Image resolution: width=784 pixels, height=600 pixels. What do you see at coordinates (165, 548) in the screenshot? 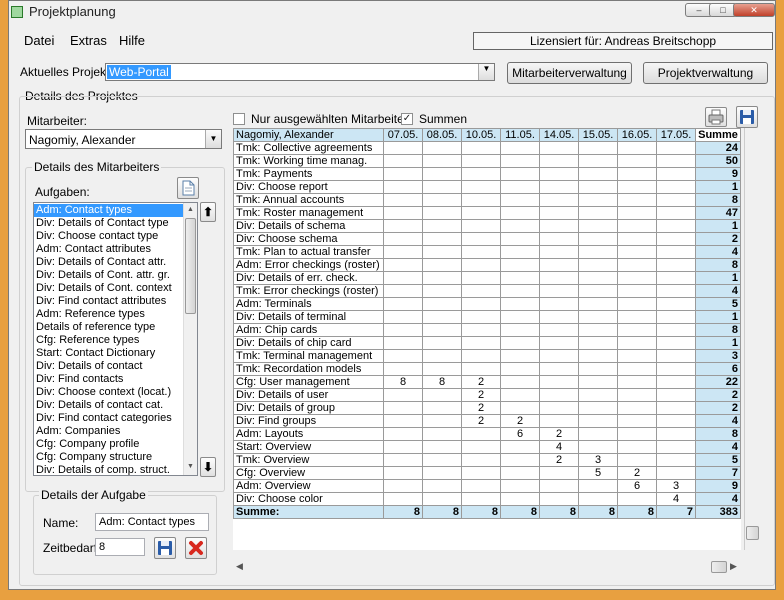
I see `save-task-button` at bounding box center [165, 548].